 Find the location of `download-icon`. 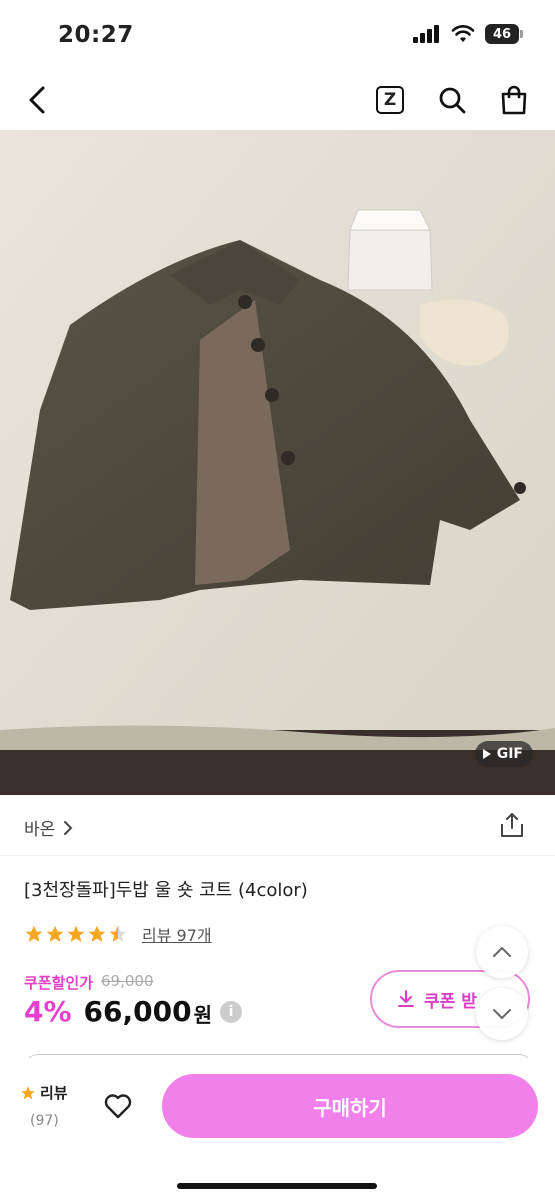

download-icon is located at coordinates (406, 998).